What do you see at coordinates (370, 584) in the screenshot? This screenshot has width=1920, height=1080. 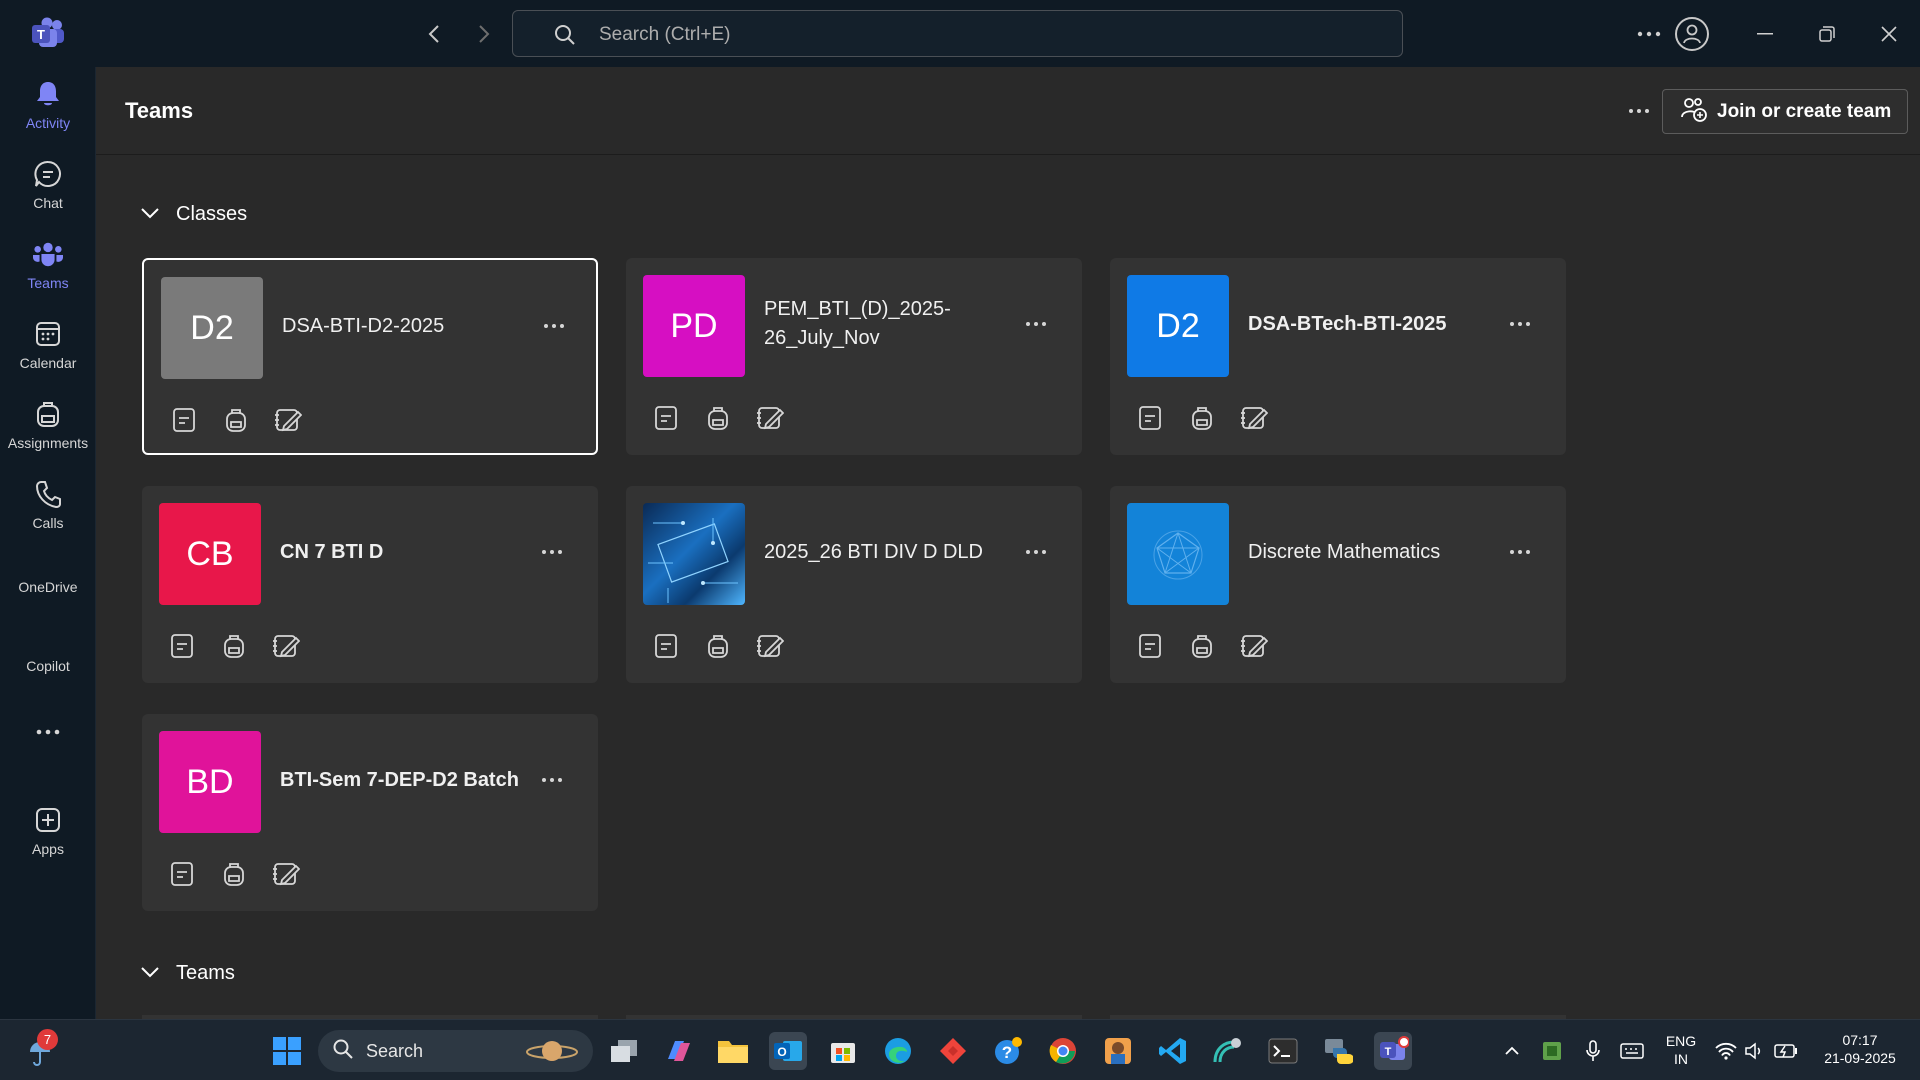 I see `team-card: CB CN 7 BTI D` at bounding box center [370, 584].